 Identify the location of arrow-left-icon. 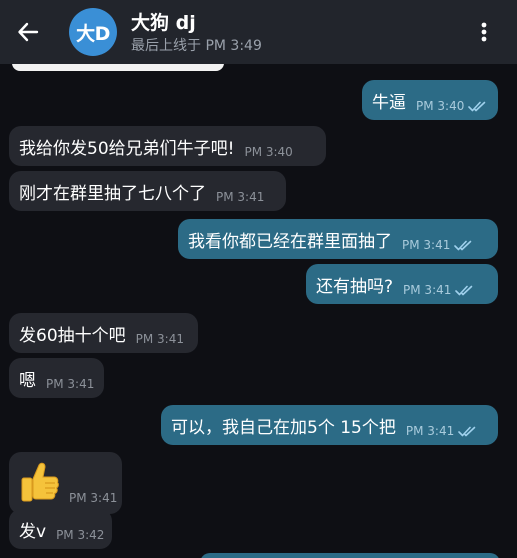
(28, 32).